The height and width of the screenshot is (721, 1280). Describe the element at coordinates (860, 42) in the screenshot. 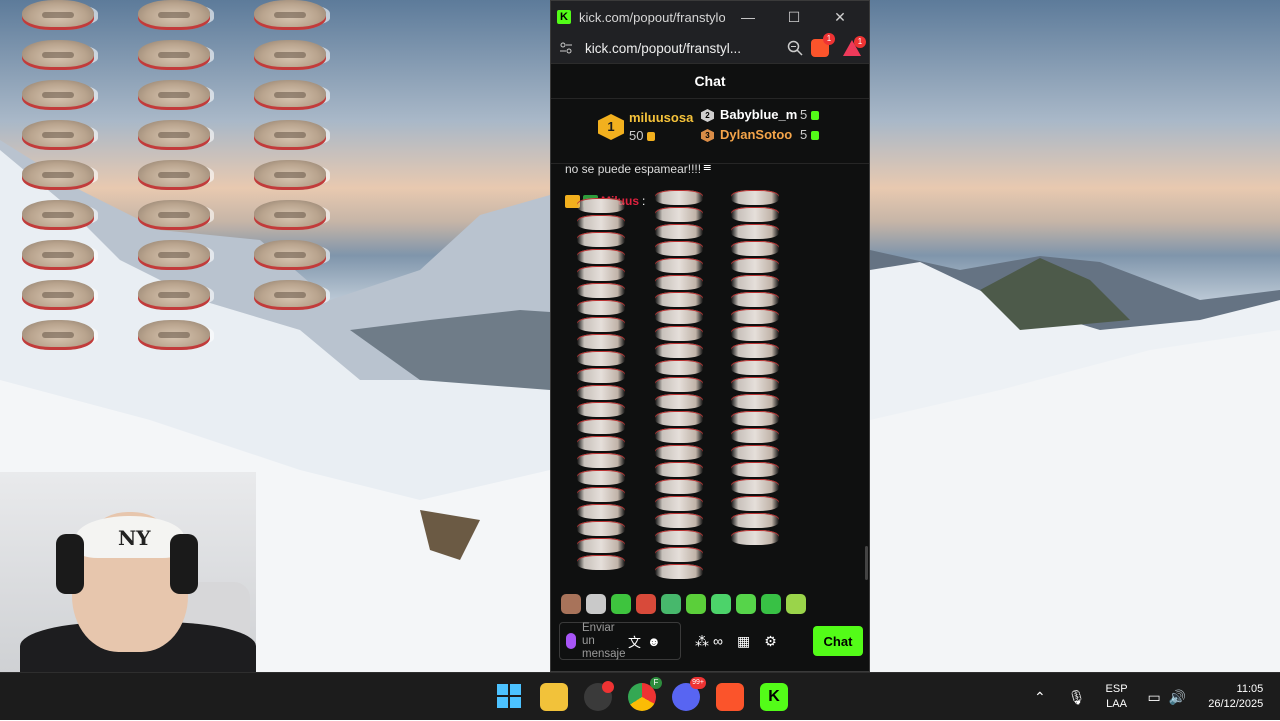

I see `rewards-badge: 1` at that location.